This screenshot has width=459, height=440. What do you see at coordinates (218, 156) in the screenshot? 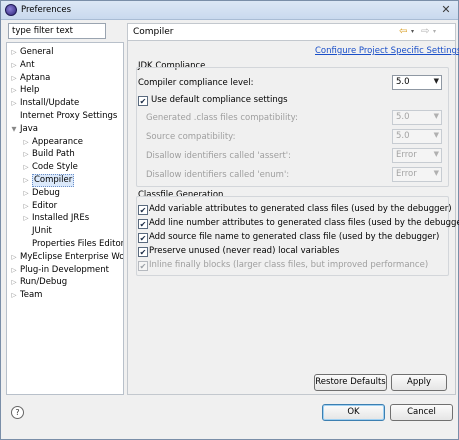
I see `assert-identifier-label: Disallow identifiers called 'assert':` at bounding box center [218, 156].